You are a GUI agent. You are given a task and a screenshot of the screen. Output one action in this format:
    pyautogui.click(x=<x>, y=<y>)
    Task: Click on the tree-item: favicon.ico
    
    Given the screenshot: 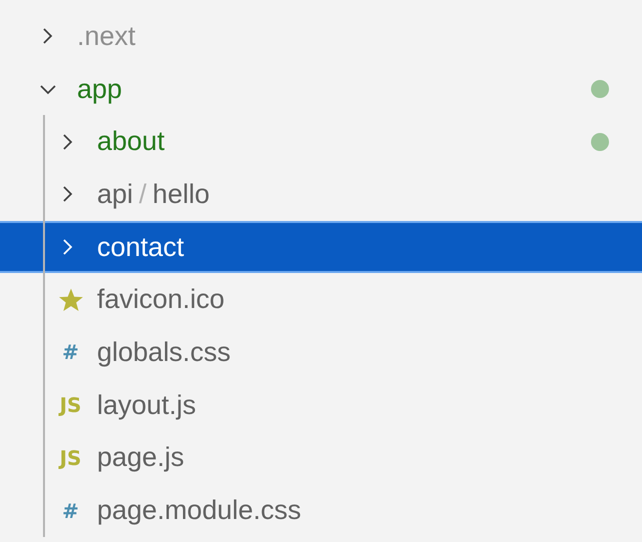 What is the action you would take?
    pyautogui.click(x=321, y=299)
    